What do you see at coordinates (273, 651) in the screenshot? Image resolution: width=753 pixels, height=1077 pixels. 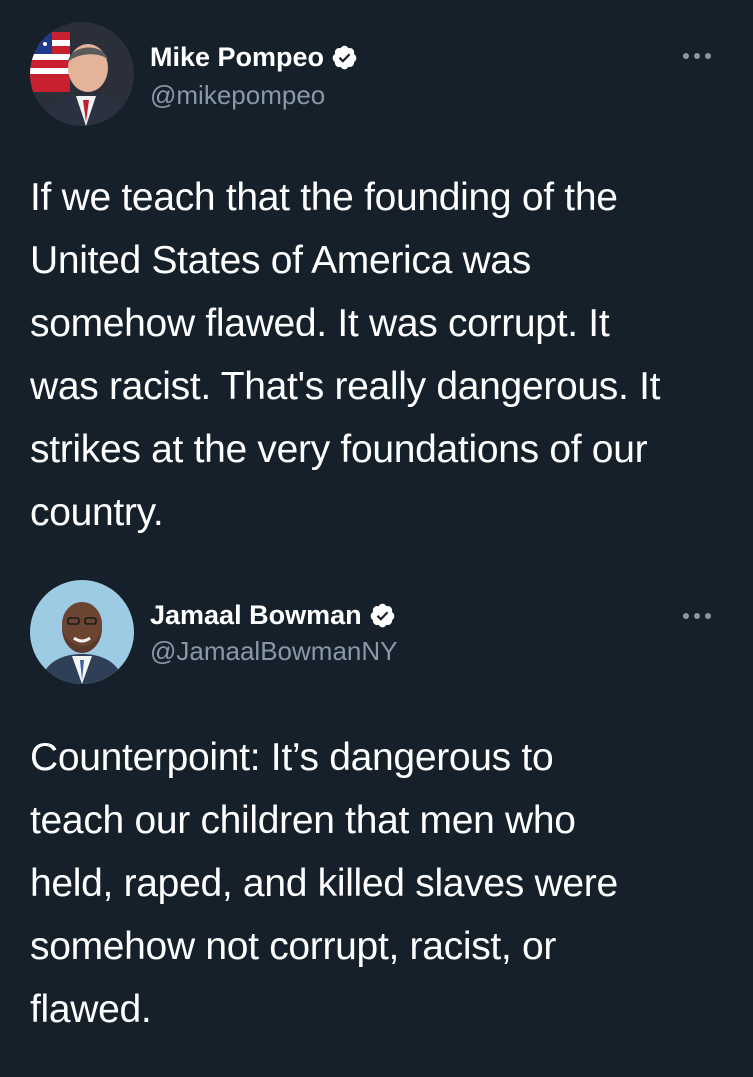 I see `handle: @JamaalBowmanNY` at bounding box center [273, 651].